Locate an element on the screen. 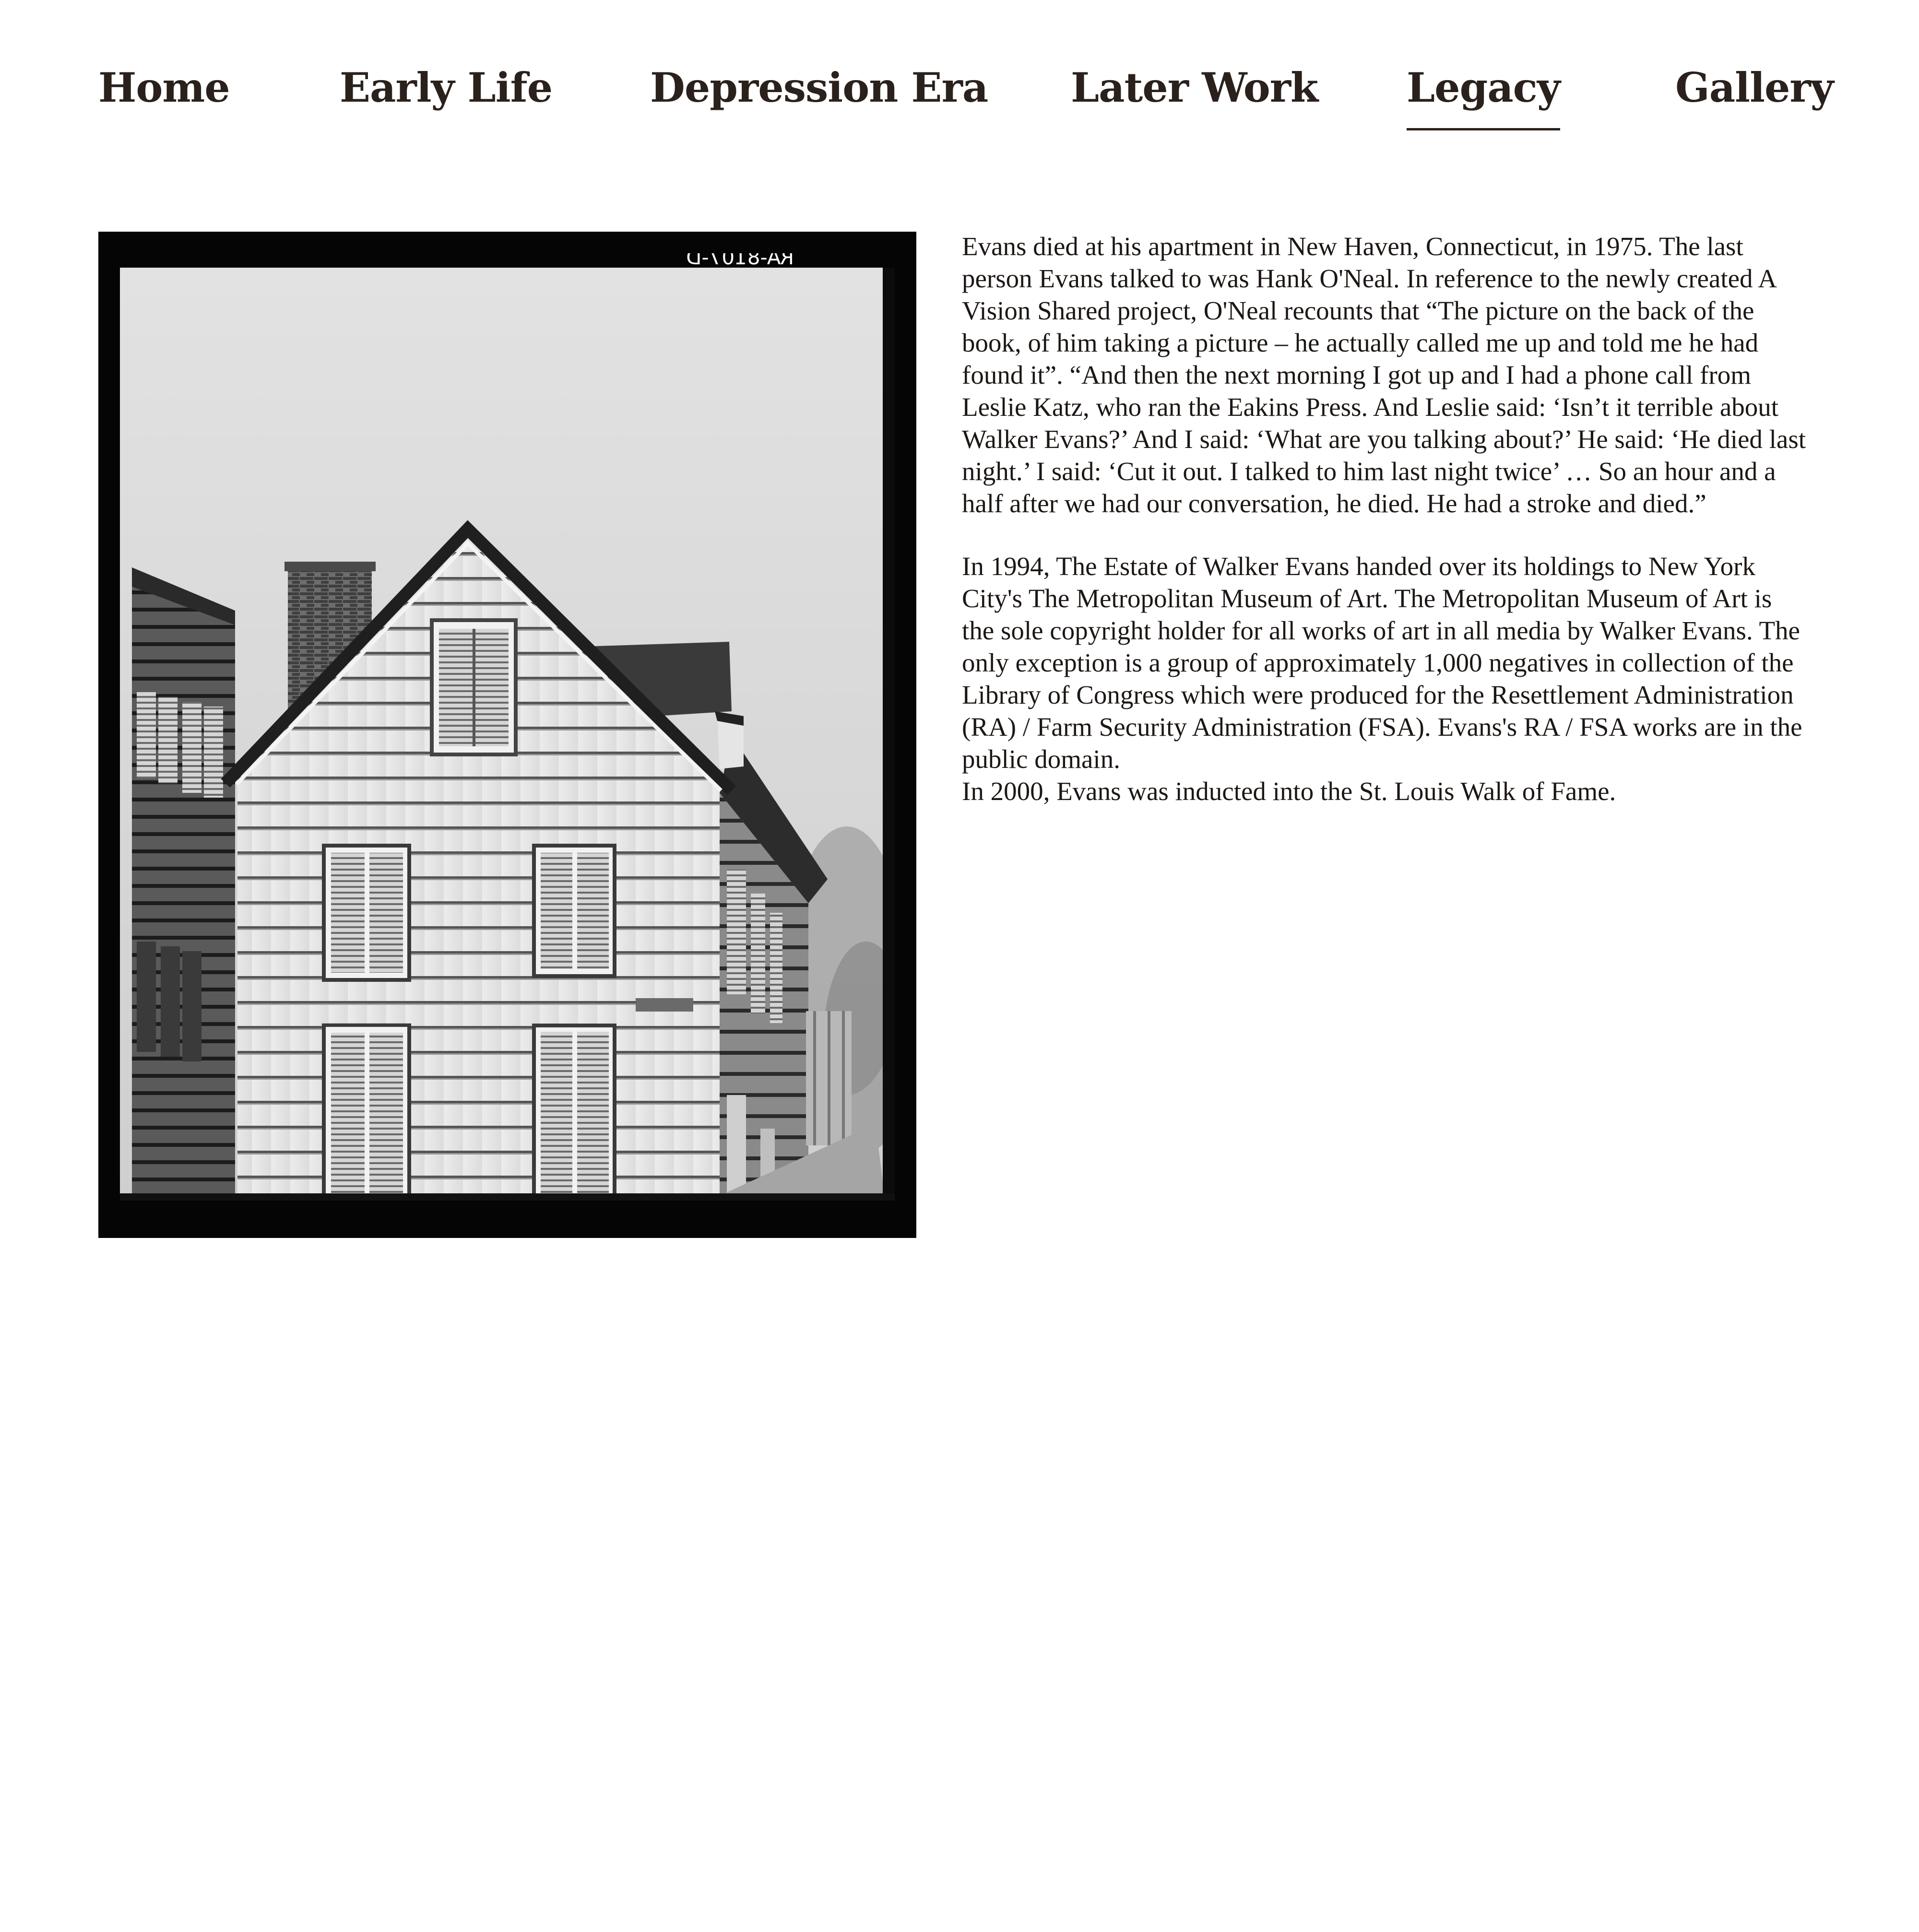 This screenshot has height=1932, width=1919. nav-item-label: Legacy is located at coordinates (1484, 87).